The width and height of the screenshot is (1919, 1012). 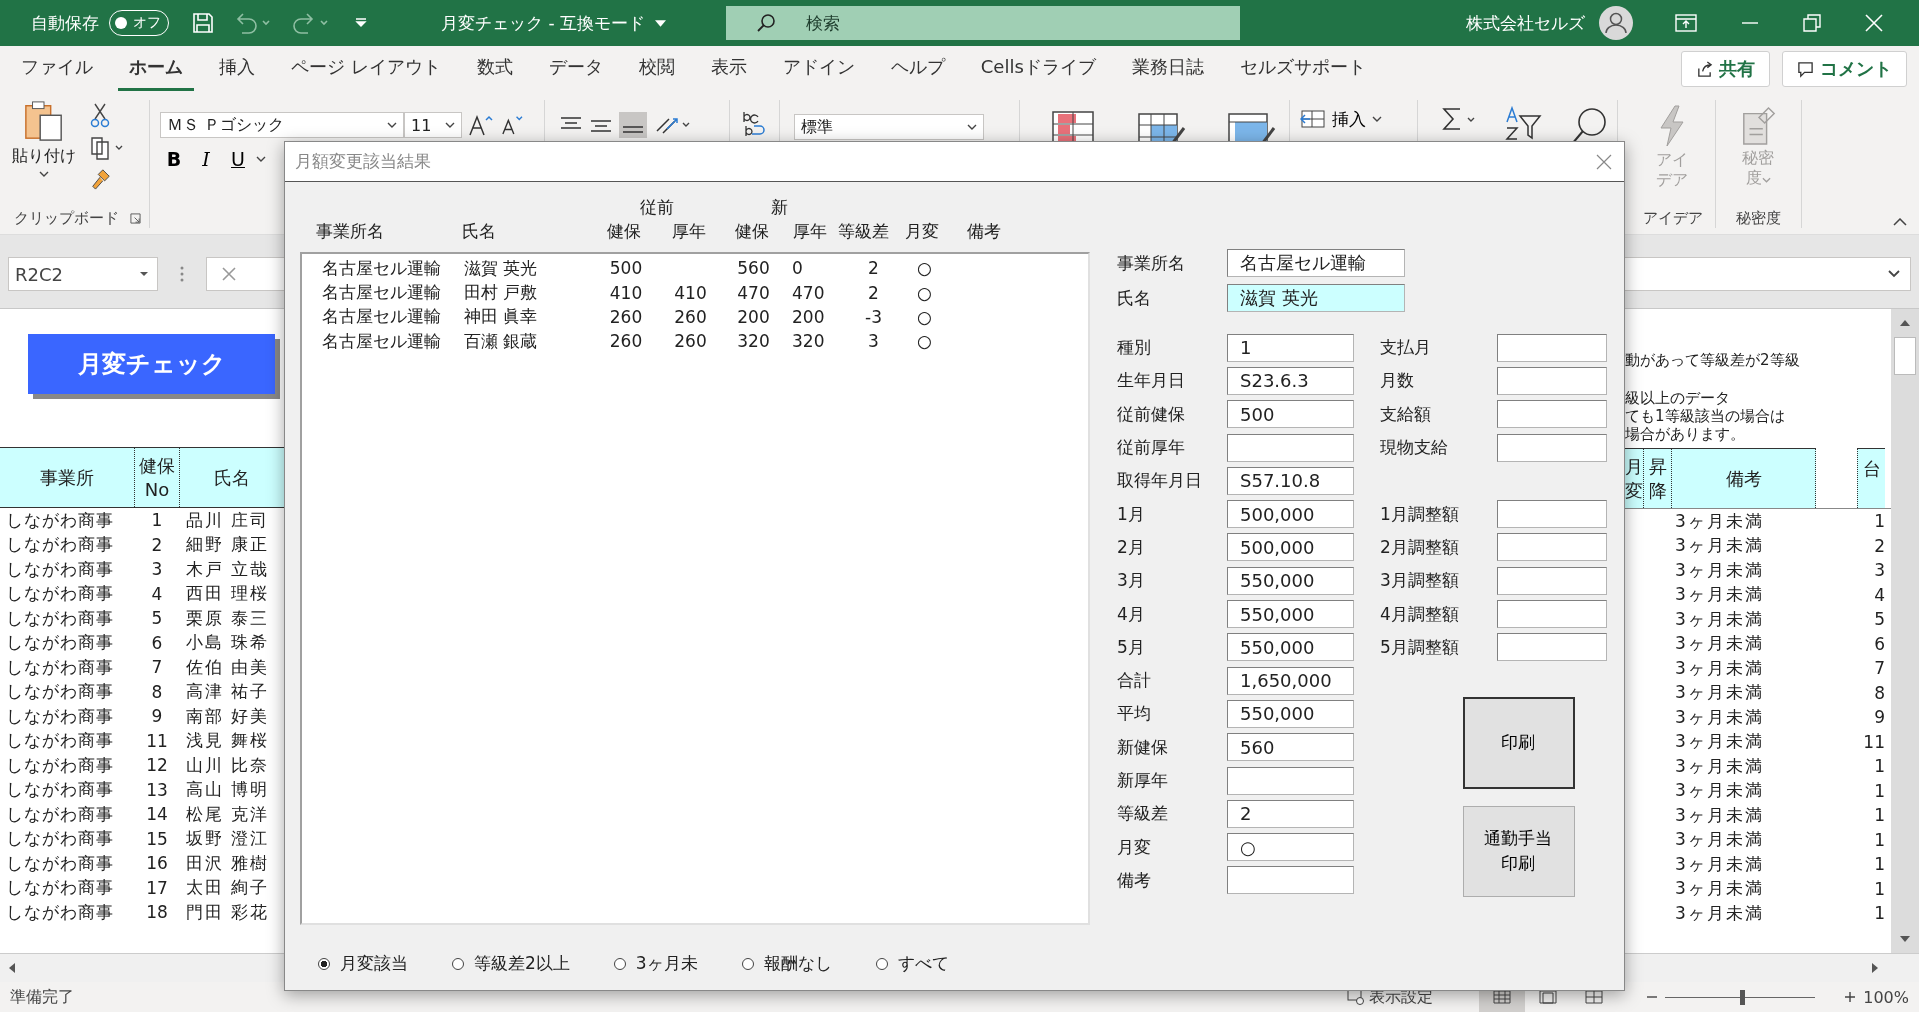 What do you see at coordinates (366, 69) in the screenshot?
I see `ribbon-tab: ページ レイアウト` at bounding box center [366, 69].